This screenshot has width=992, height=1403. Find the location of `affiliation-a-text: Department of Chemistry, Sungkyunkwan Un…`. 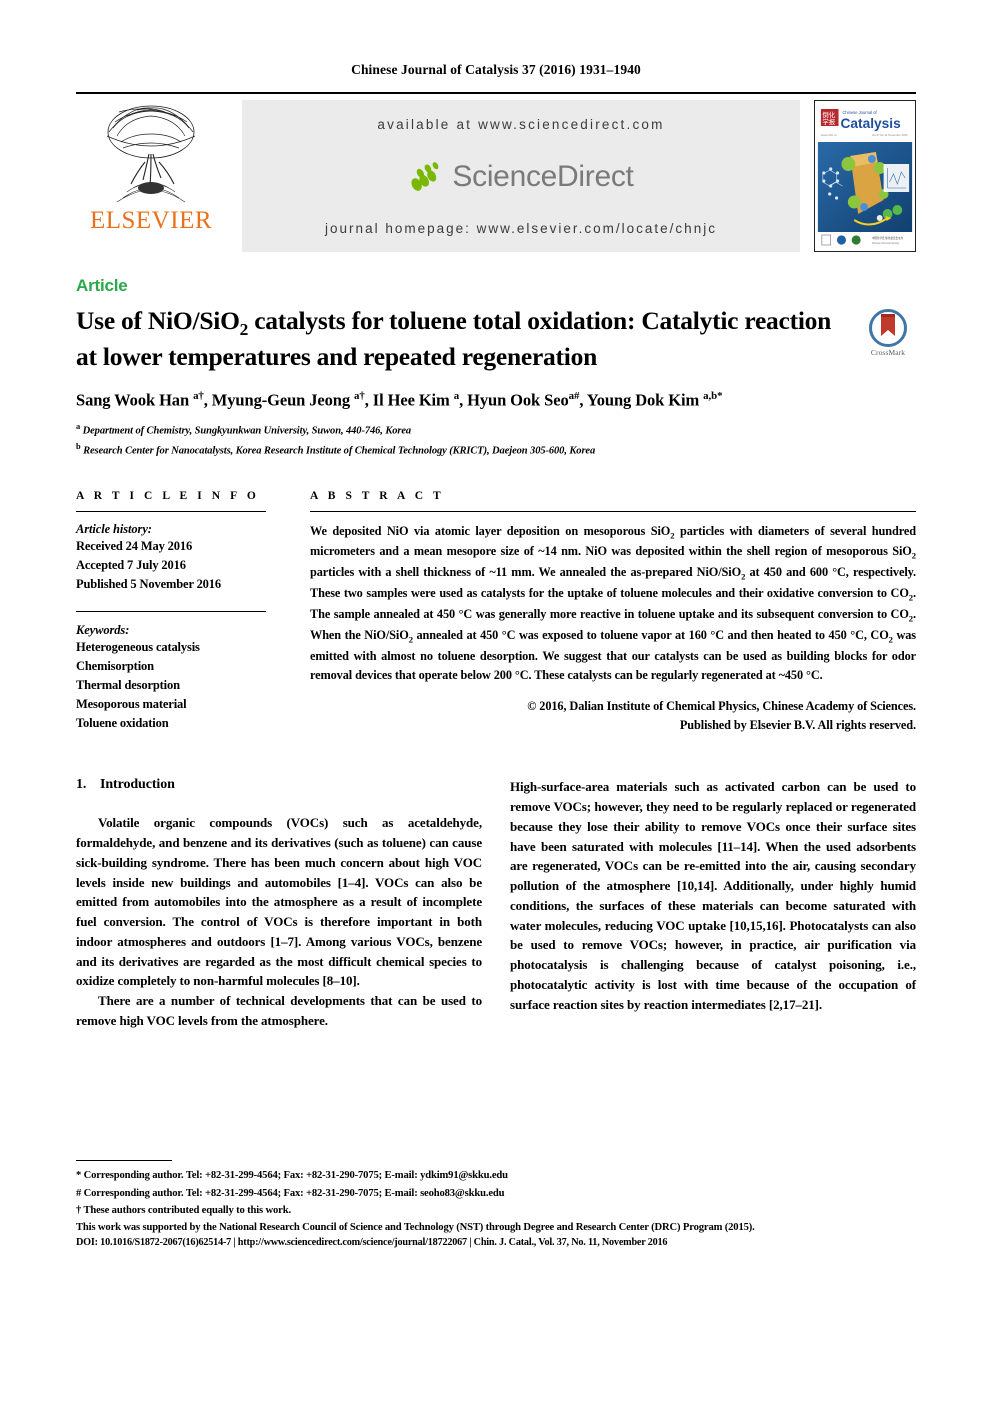

affiliation-a-text: Department of Chemistry, Sungkyunkwan Un… is located at coordinates (247, 431).